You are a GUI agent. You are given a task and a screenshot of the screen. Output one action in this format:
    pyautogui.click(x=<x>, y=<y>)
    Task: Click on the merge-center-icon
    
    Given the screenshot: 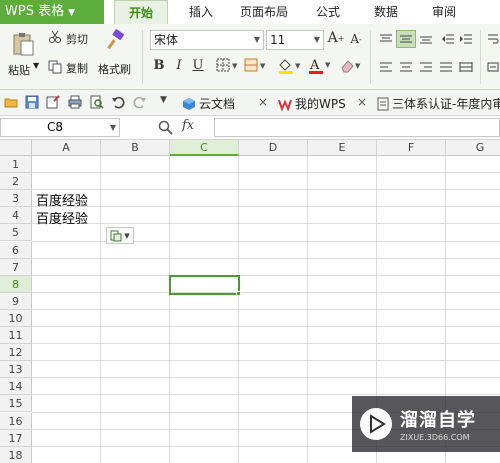 What is the action you would take?
    pyautogui.click(x=493, y=67)
    